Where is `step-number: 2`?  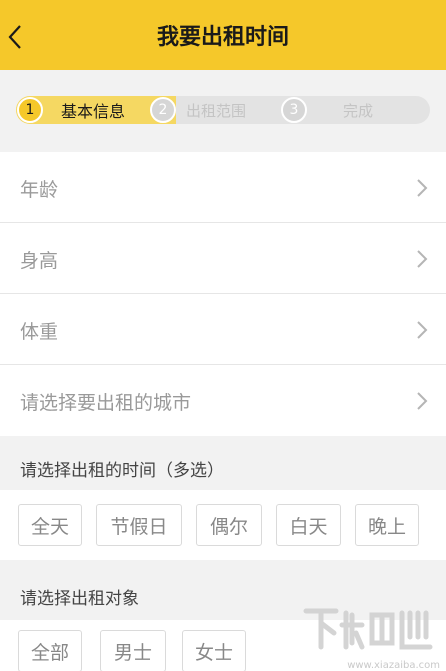 step-number: 2 is located at coordinates (163, 110).